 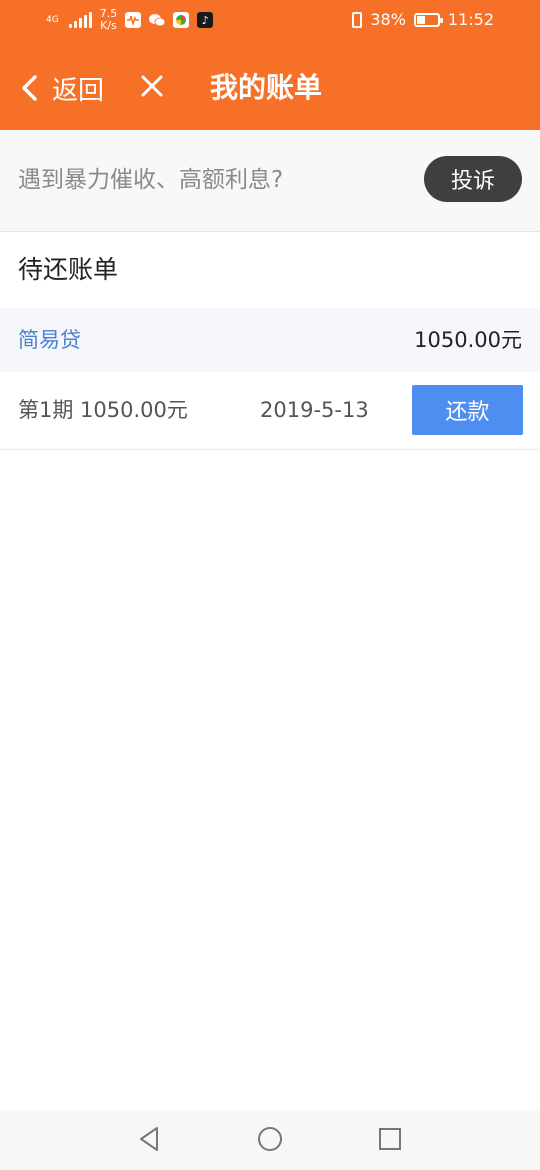 I want to click on wechat-icon, so click(x=157, y=20).